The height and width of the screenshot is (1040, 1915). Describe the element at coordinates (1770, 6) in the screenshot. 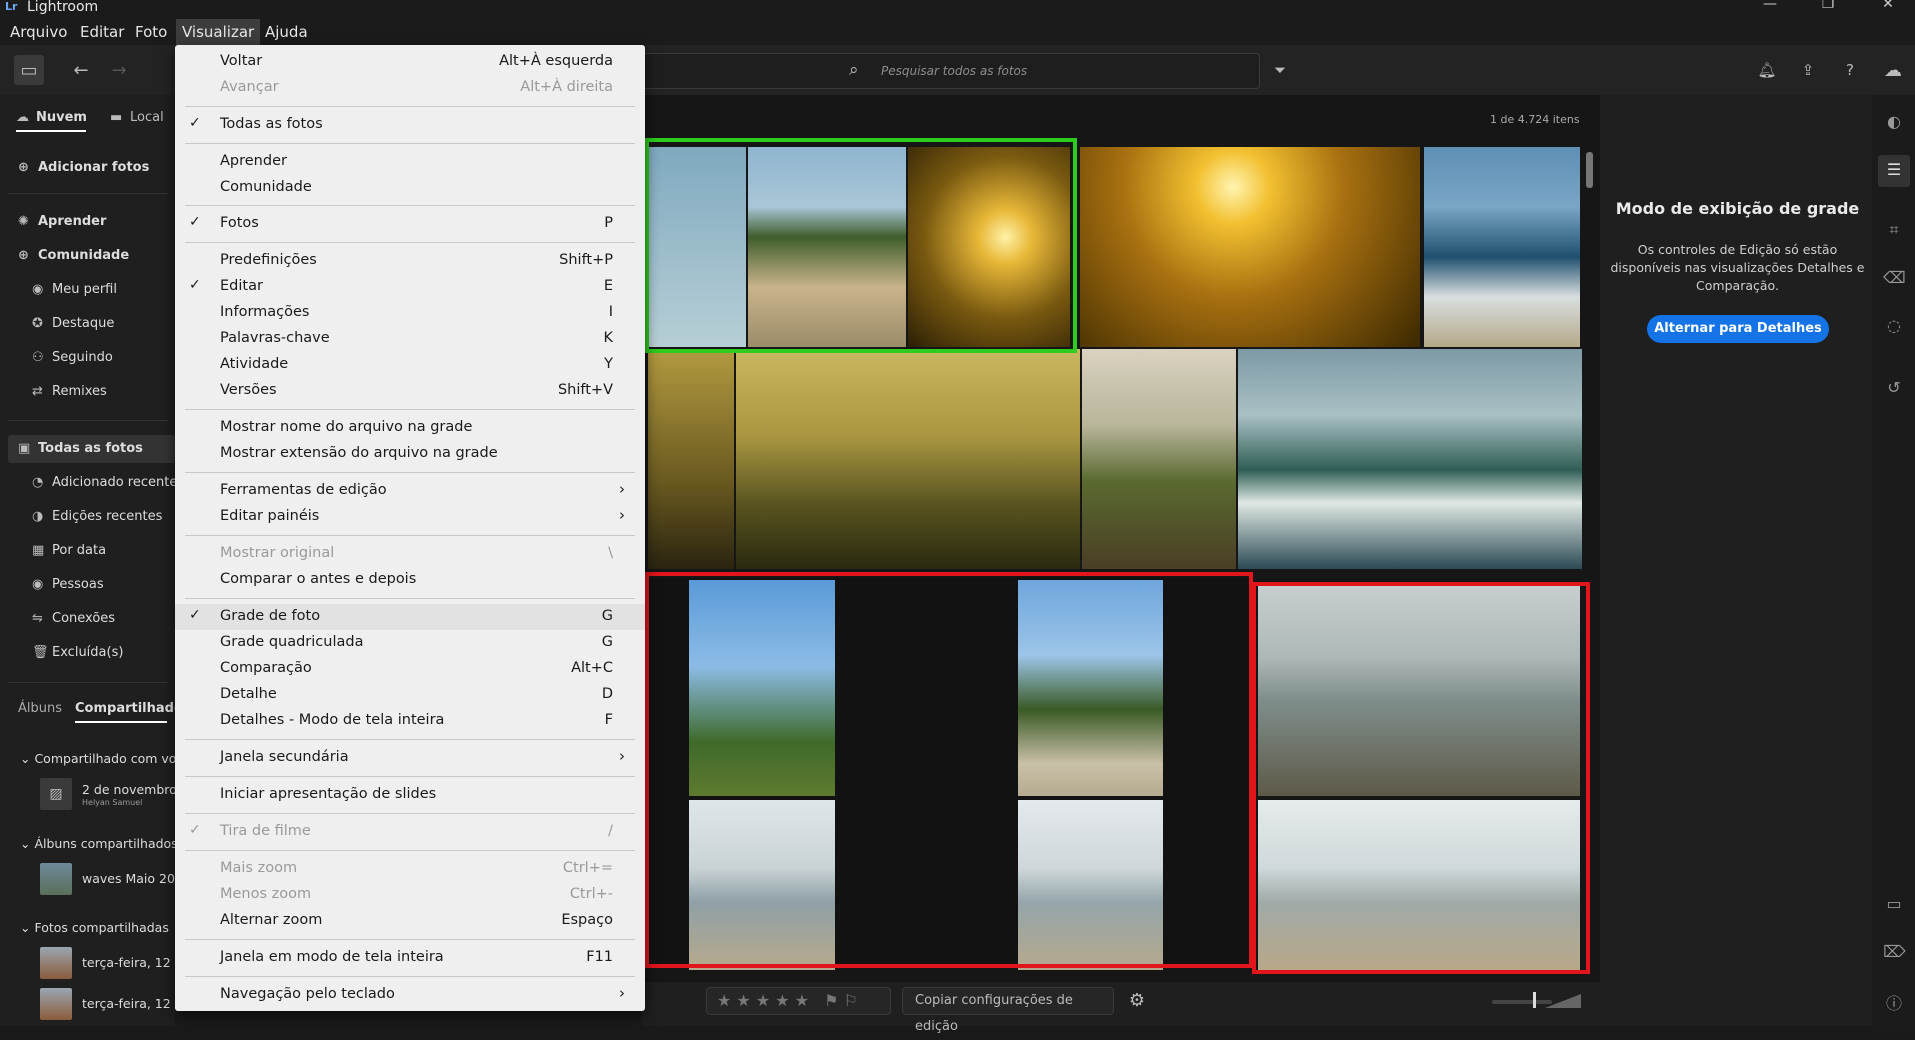

I see `minimize-button: —` at that location.